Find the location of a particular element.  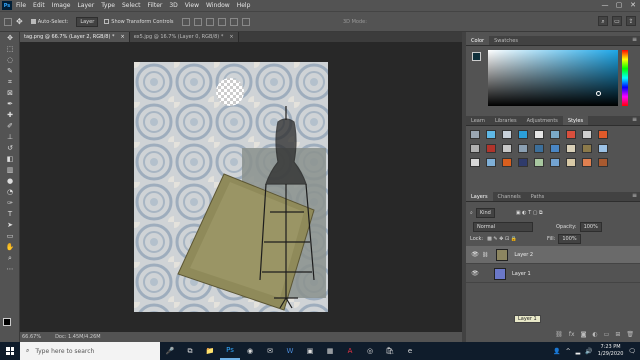

maximize-button: ▢ is located at coordinates (619, 5).